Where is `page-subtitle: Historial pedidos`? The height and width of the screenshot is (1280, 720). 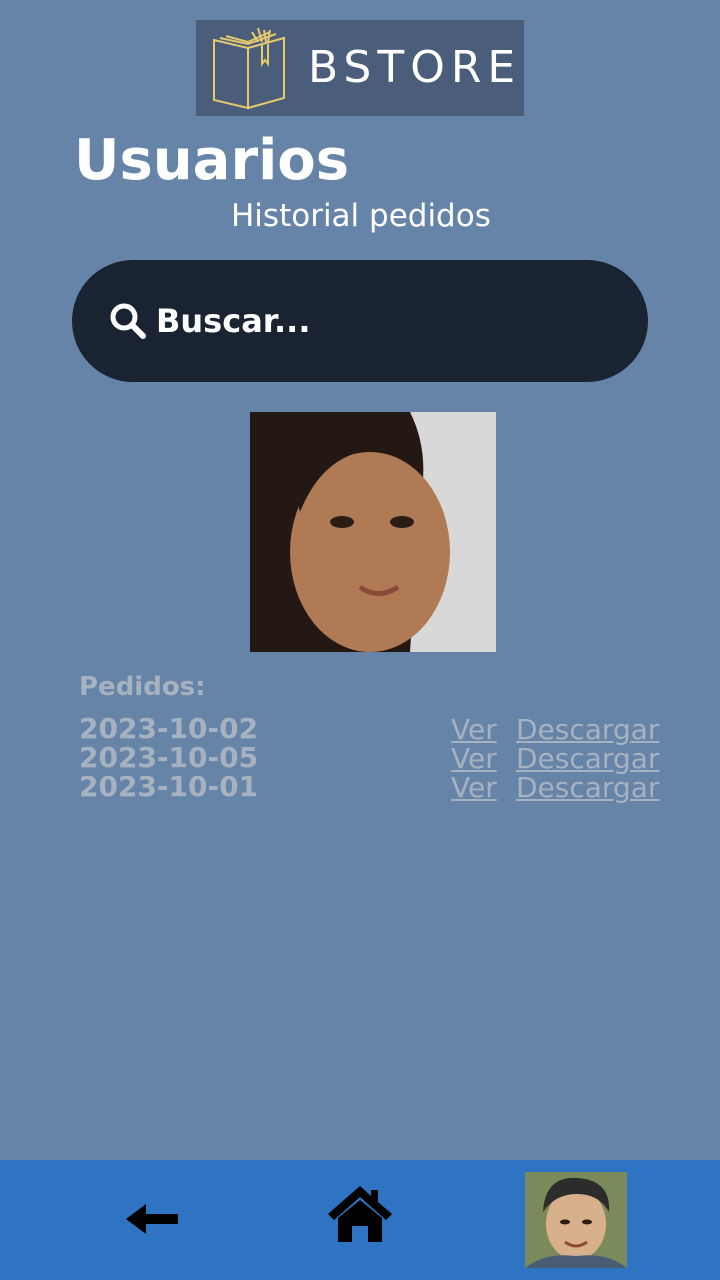 page-subtitle: Historial pedidos is located at coordinates (361, 216).